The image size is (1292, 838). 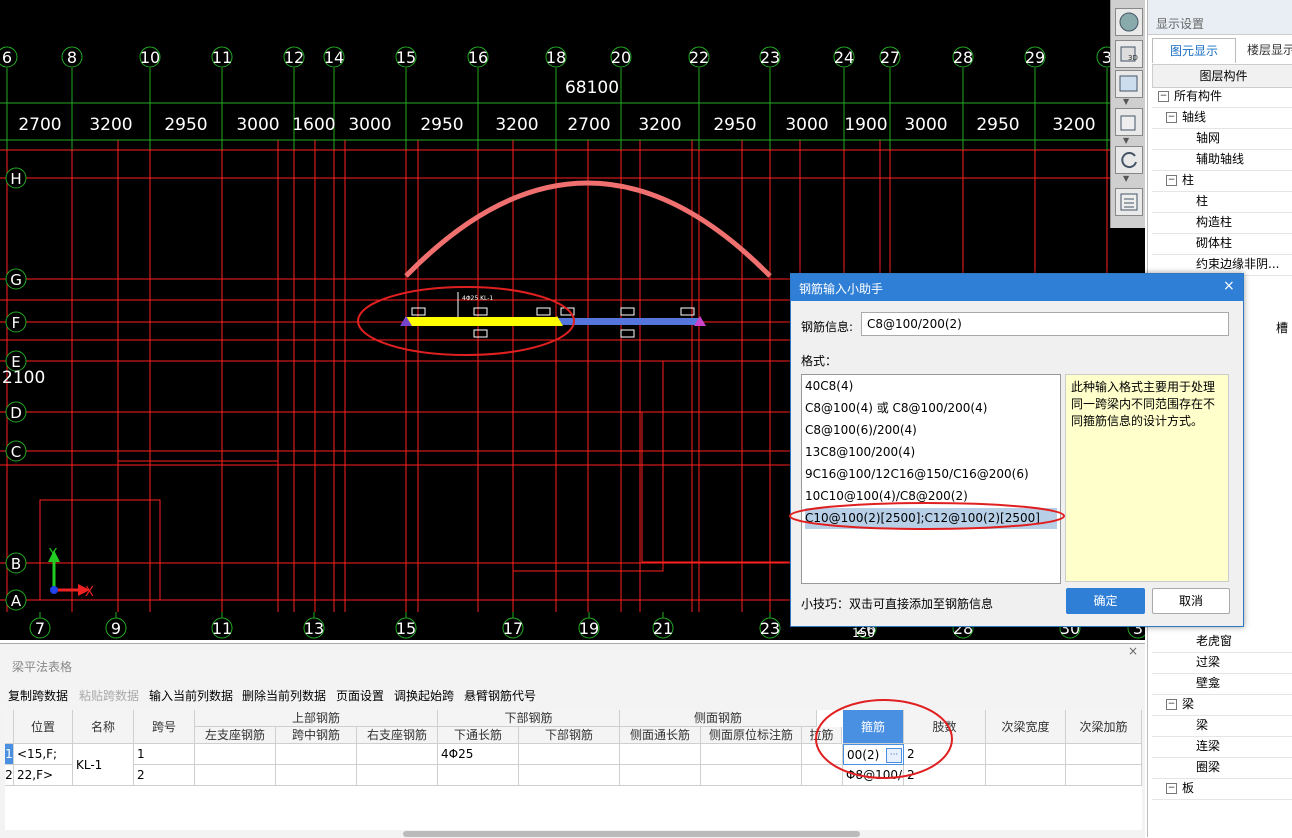 What do you see at coordinates (1222, 663) in the screenshot?
I see `tree-item: 过梁` at bounding box center [1222, 663].